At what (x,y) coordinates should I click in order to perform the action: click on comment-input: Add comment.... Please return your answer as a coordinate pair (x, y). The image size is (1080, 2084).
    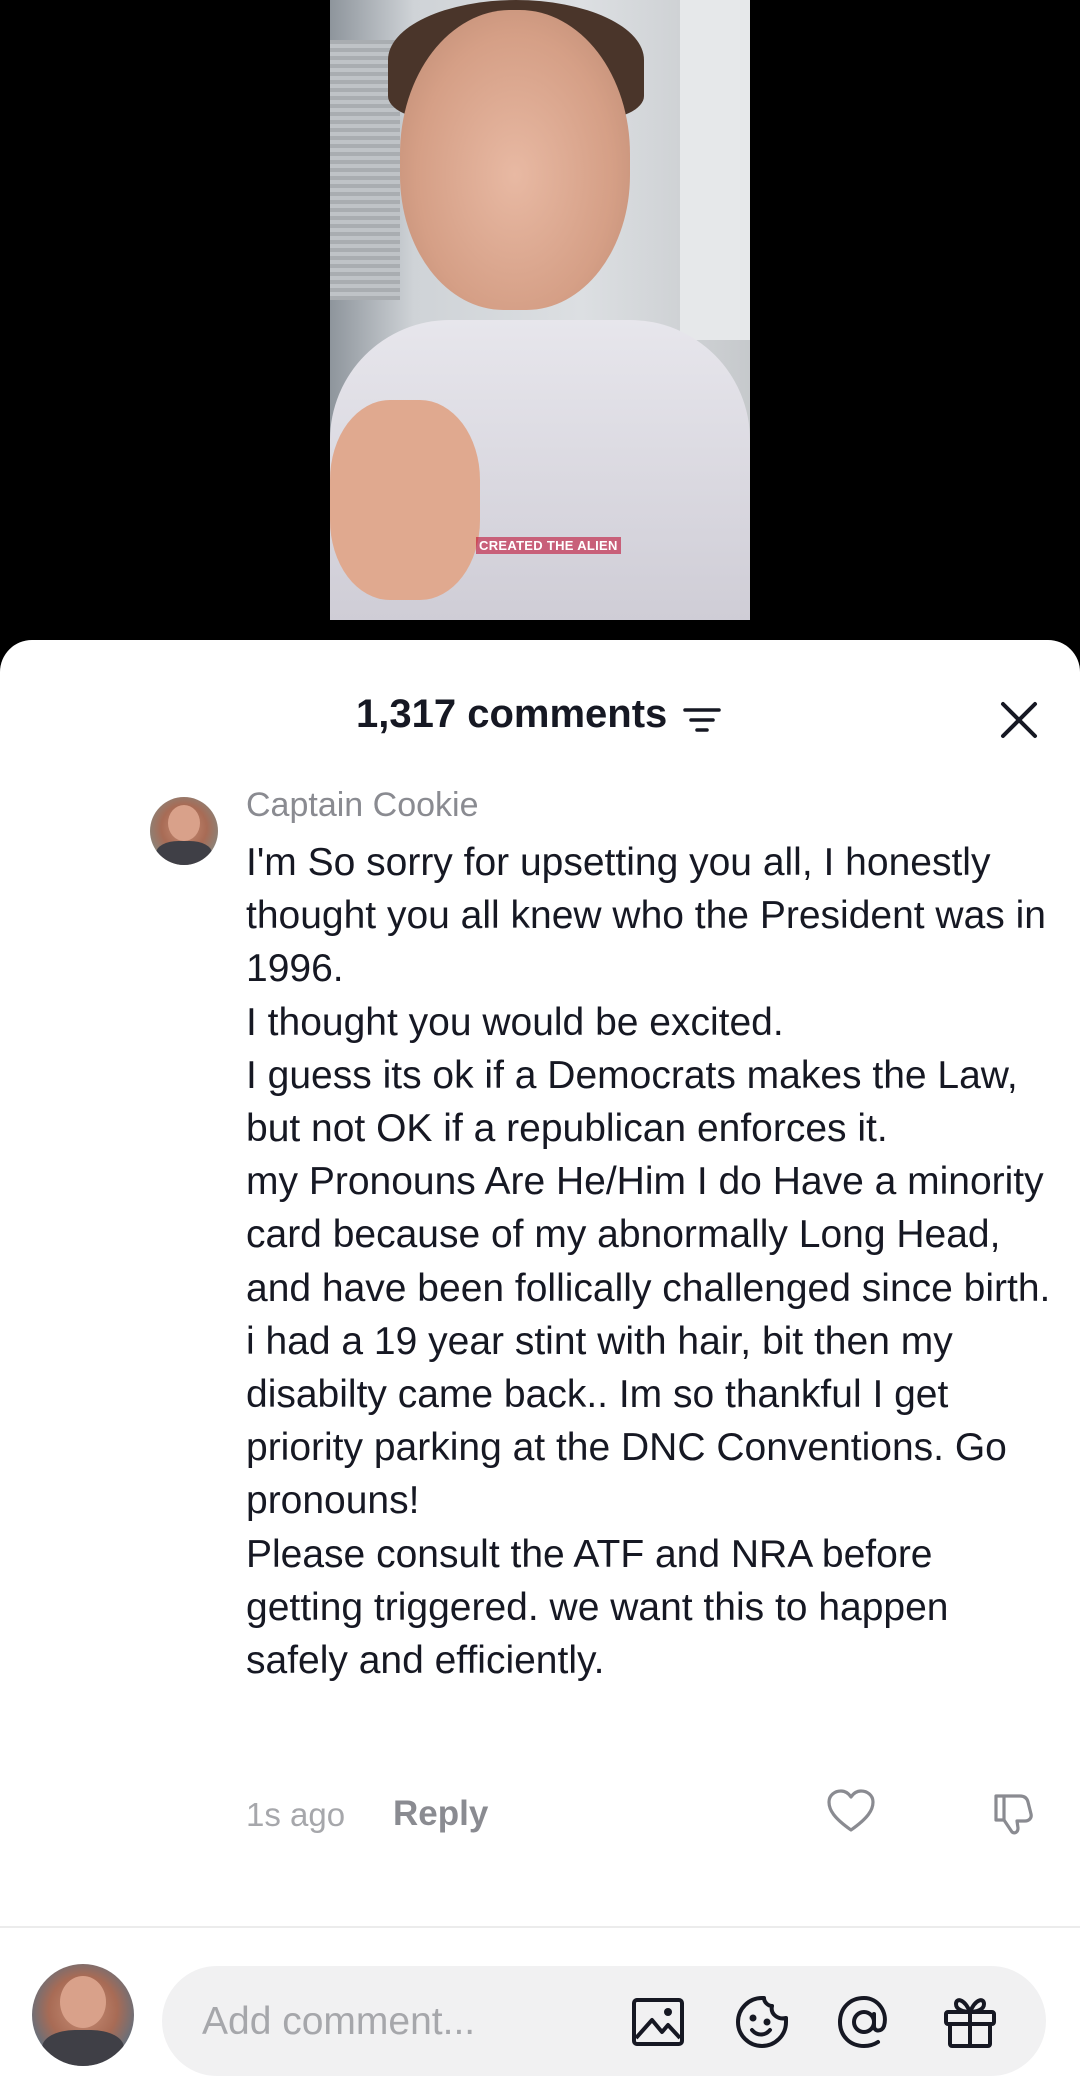
    Looking at the image, I should click on (604, 2021).